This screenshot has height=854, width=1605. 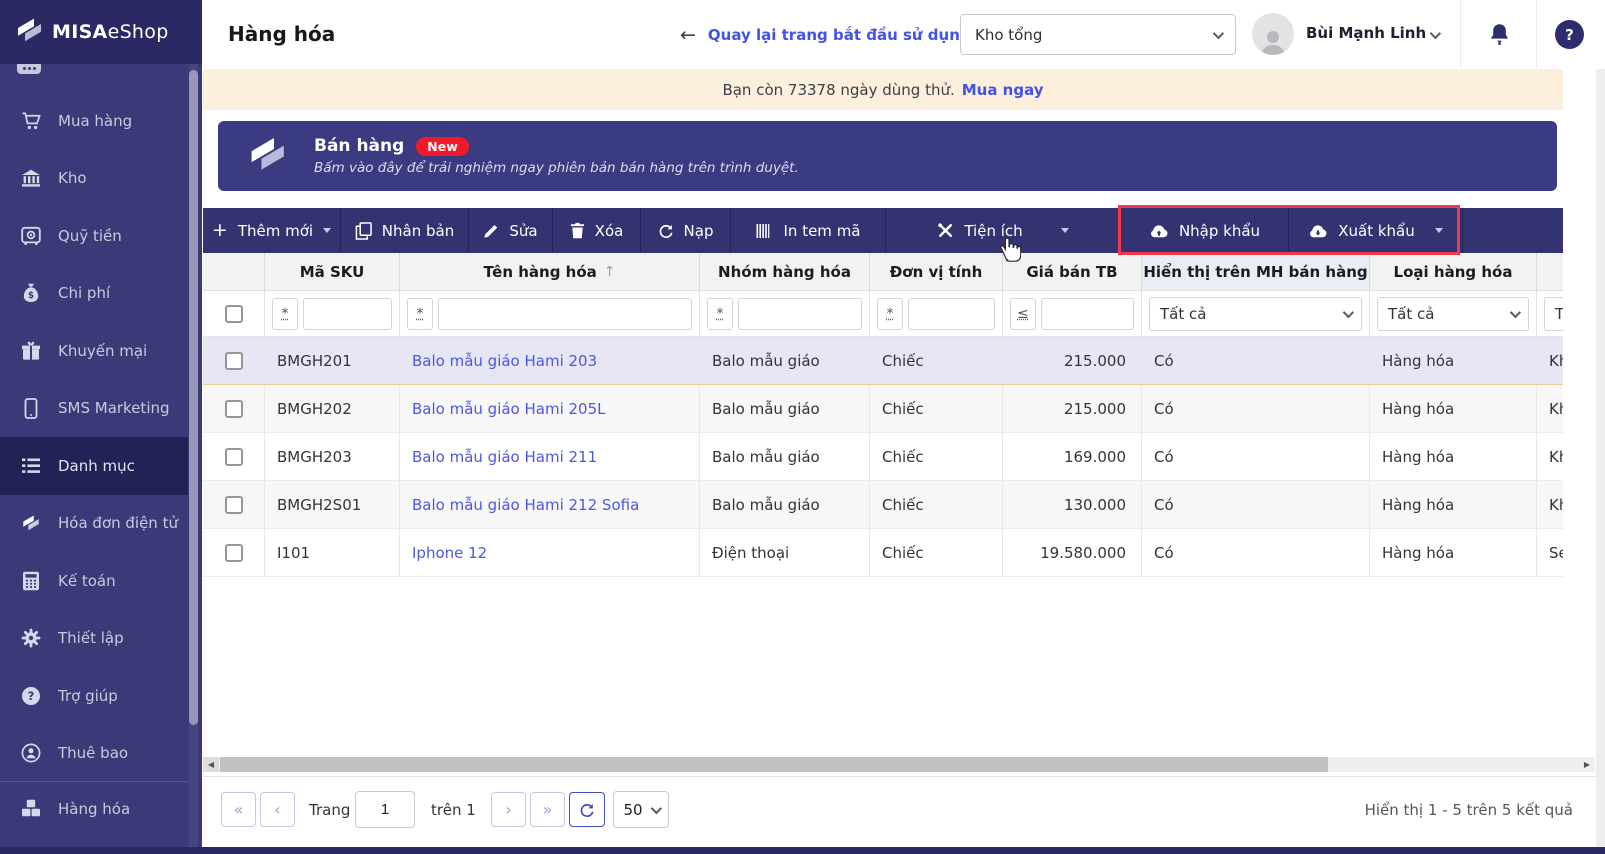 What do you see at coordinates (550, 457) in the screenshot?
I see `product-link: Balo mẫu giáo Hami 211` at bounding box center [550, 457].